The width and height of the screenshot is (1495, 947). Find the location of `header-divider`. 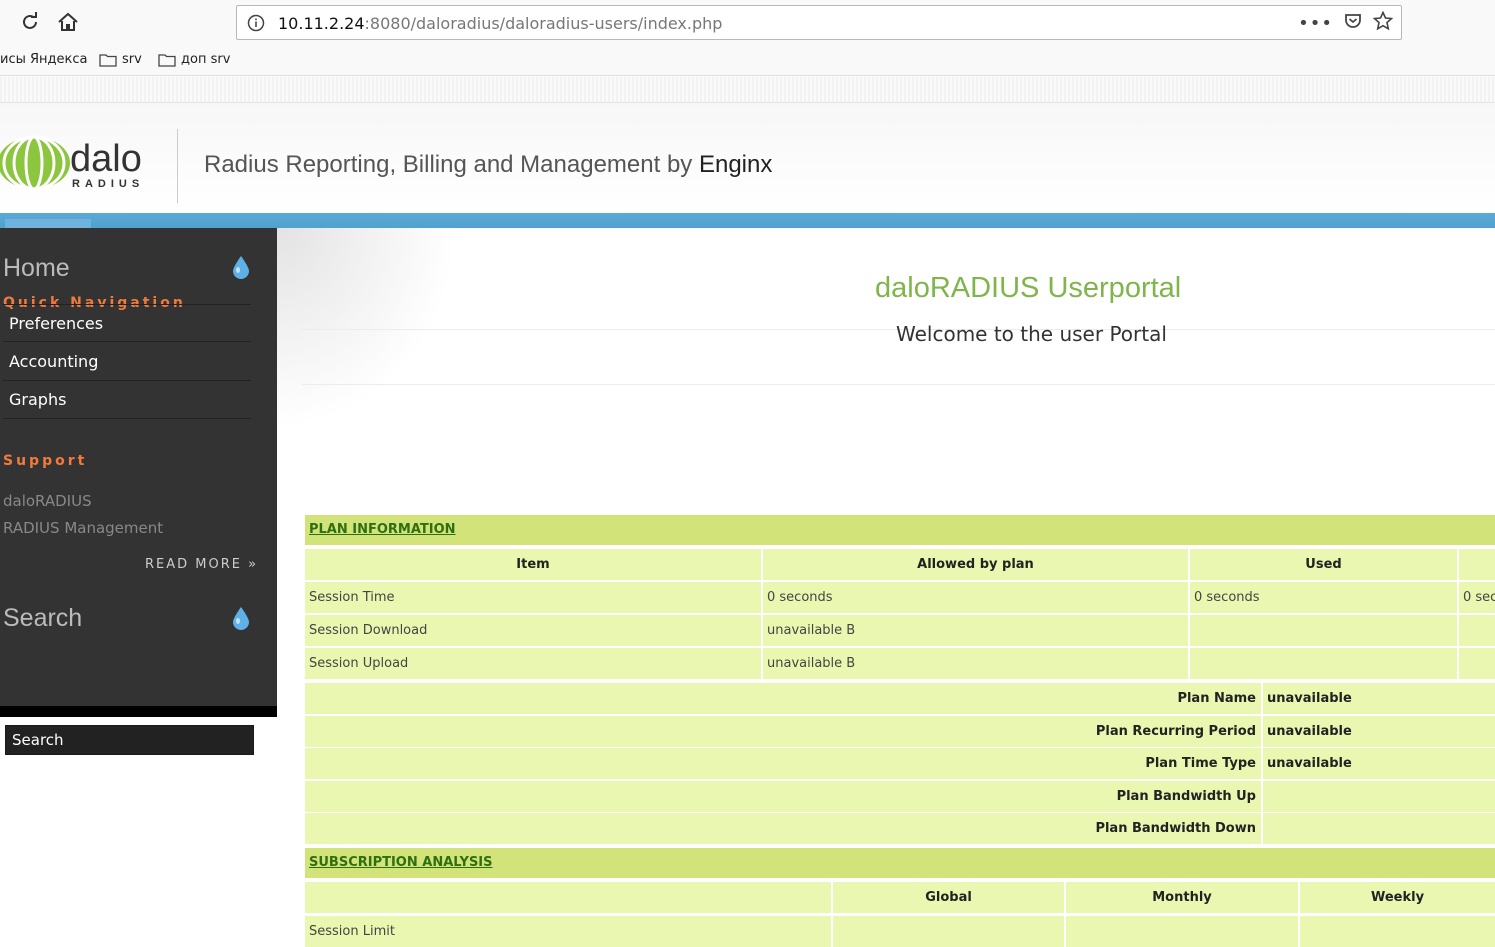

header-divider is located at coordinates (177, 166).